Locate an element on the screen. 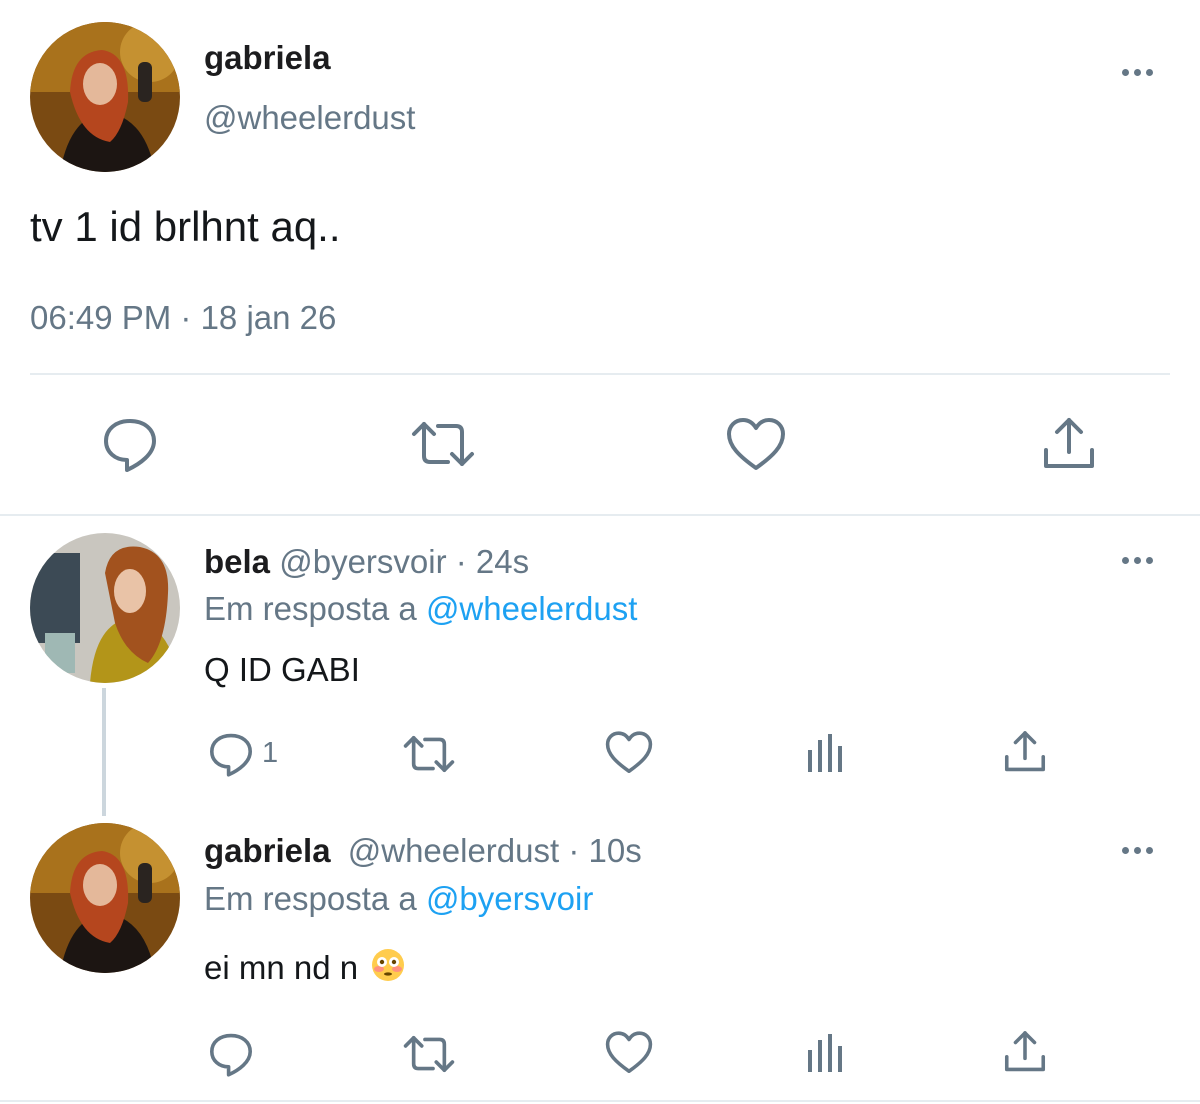 The image size is (1200, 1104). author-handle: @wheelerdust is located at coordinates (309, 118).